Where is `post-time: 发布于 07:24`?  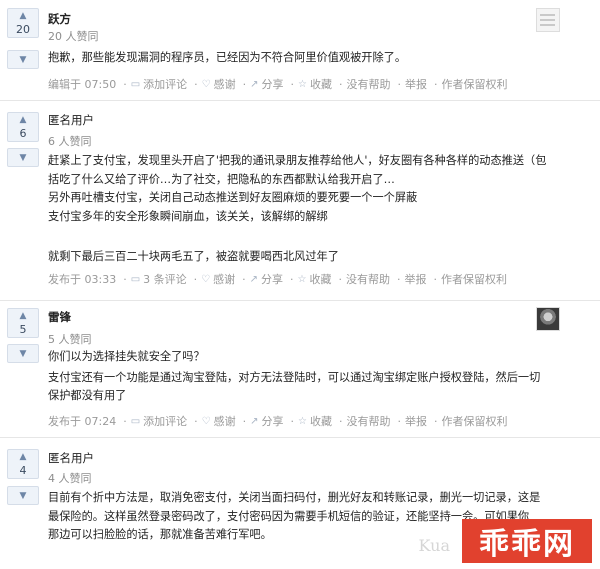
post-time: 发布于 07:24 is located at coordinates (82, 421).